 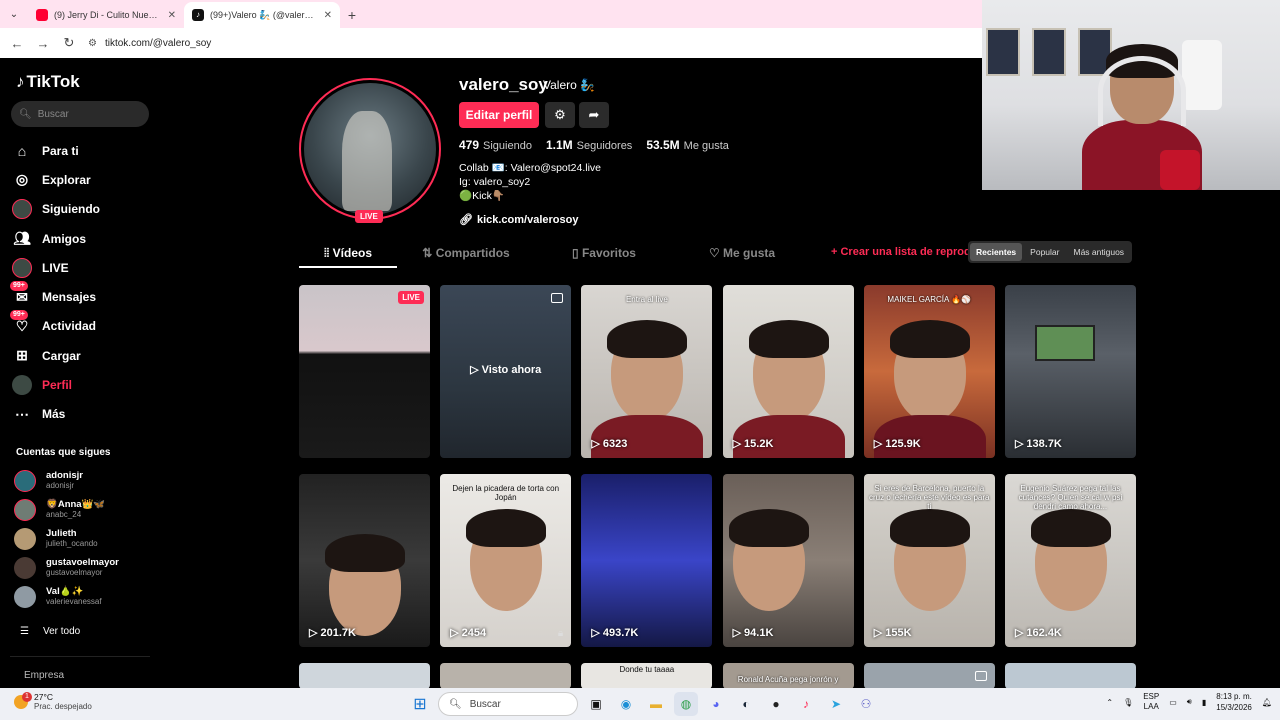 What do you see at coordinates (1128, 702) in the screenshot?
I see `microphone-icon: 🎙︎` at bounding box center [1128, 702].